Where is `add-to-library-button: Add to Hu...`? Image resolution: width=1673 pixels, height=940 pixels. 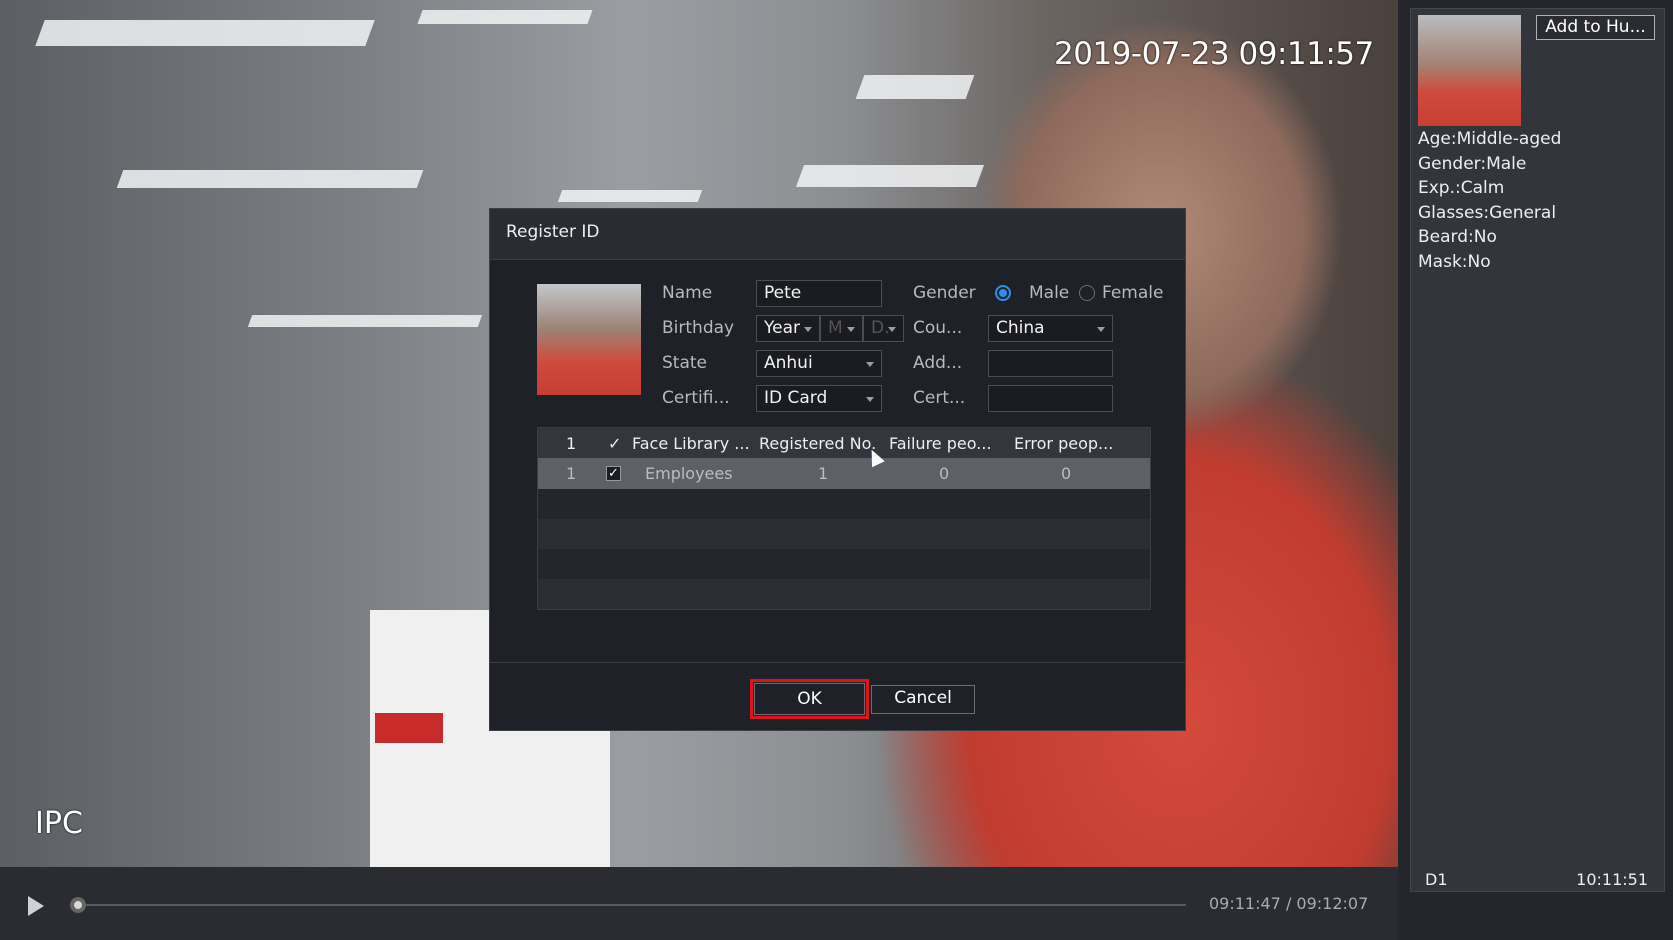
add-to-library-button: Add to Hu... is located at coordinates (1595, 27).